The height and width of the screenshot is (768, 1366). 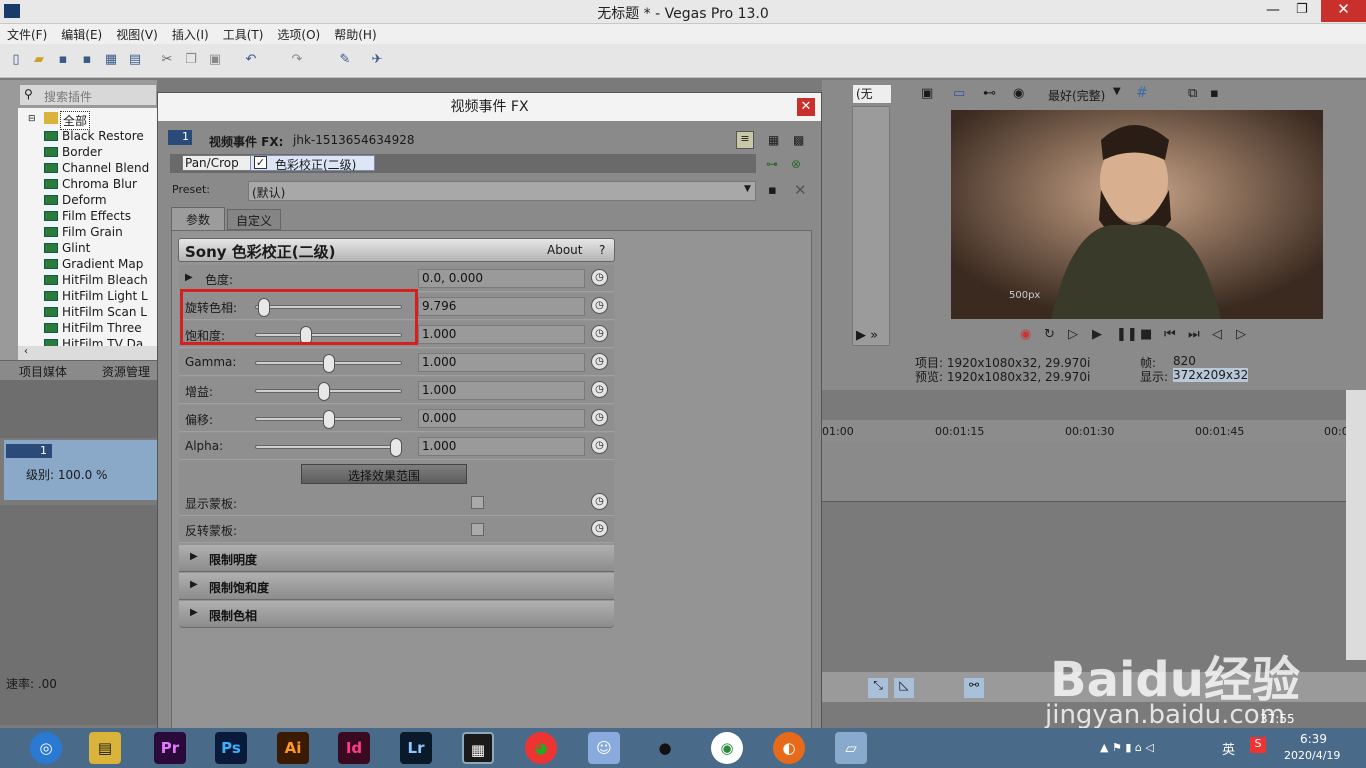 What do you see at coordinates (102, 264) in the screenshot?
I see `plugin-item: Gradient Map` at bounding box center [102, 264].